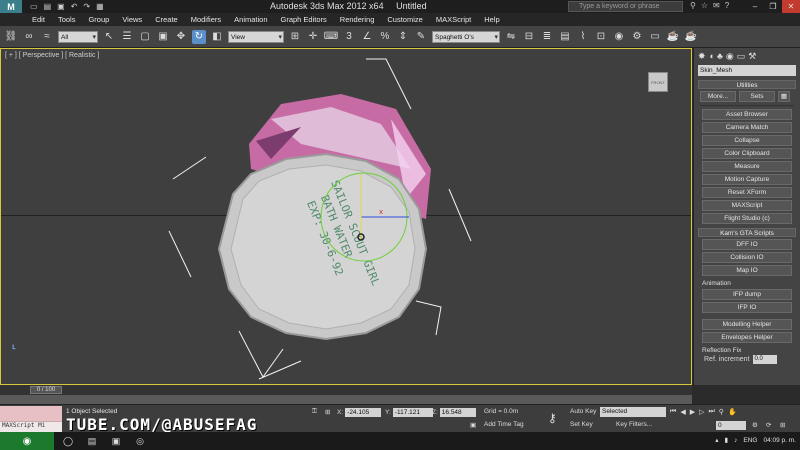  Describe the element at coordinates (727, 5) in the screenshot. I see `help-icon: ?` at that location.